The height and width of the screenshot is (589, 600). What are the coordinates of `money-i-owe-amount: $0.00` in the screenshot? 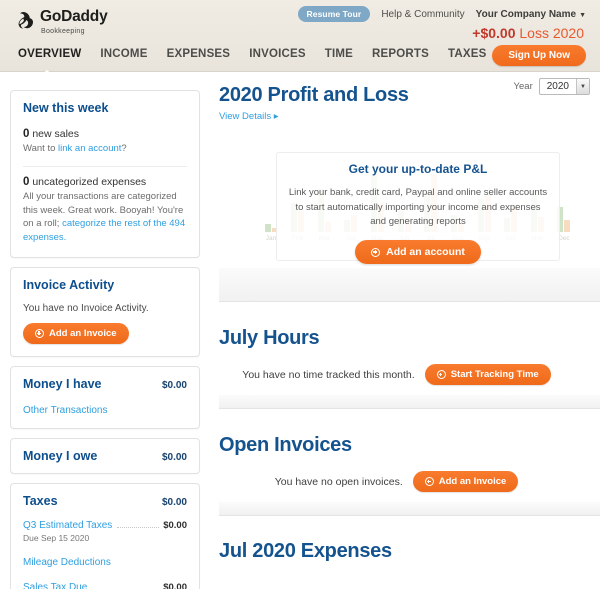 It's located at (174, 457).